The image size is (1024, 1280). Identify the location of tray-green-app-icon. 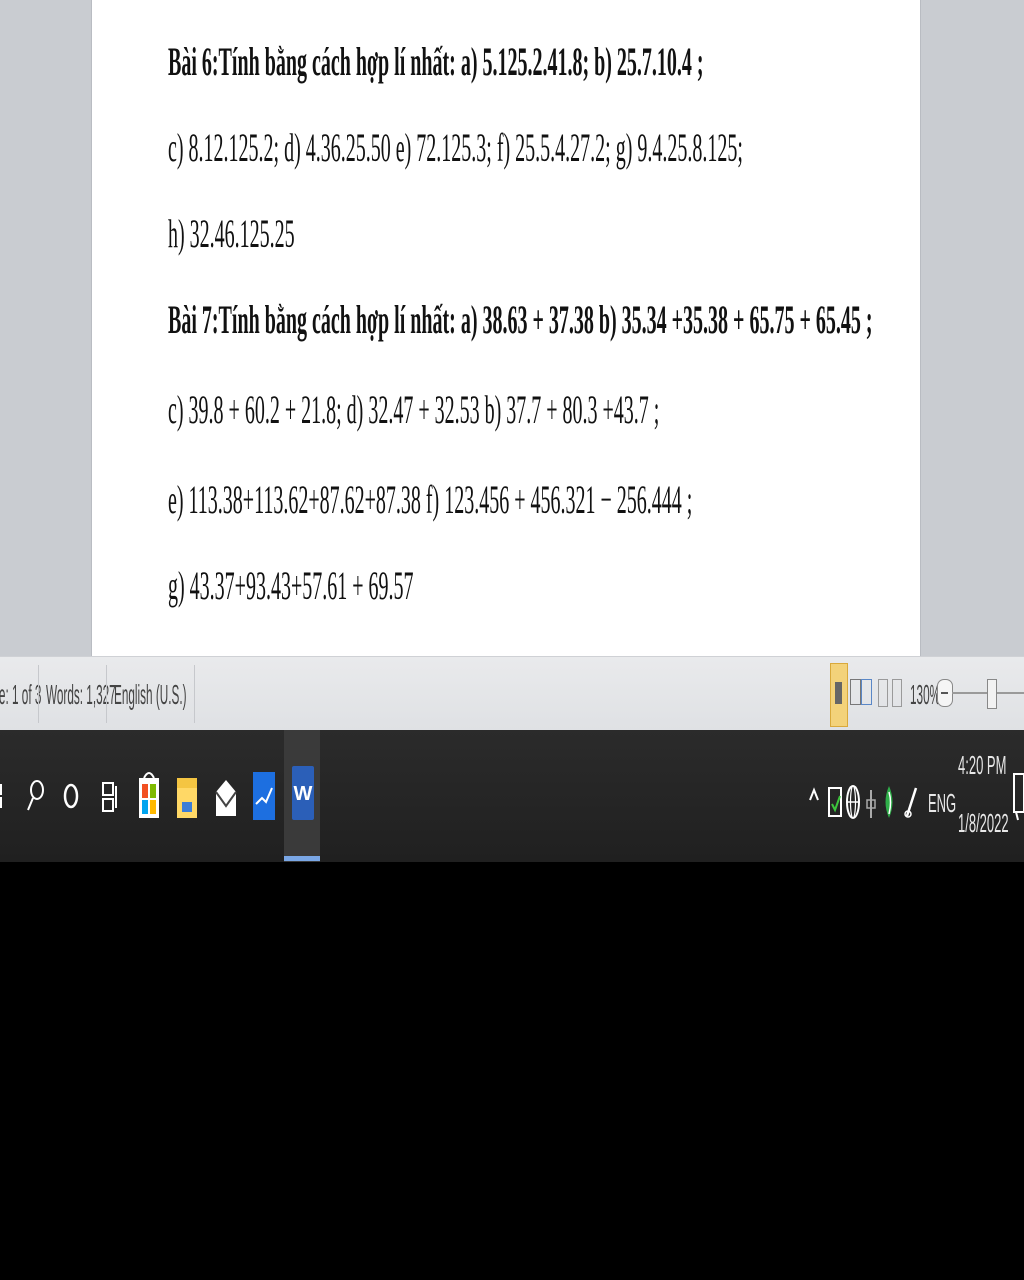
(889, 802).